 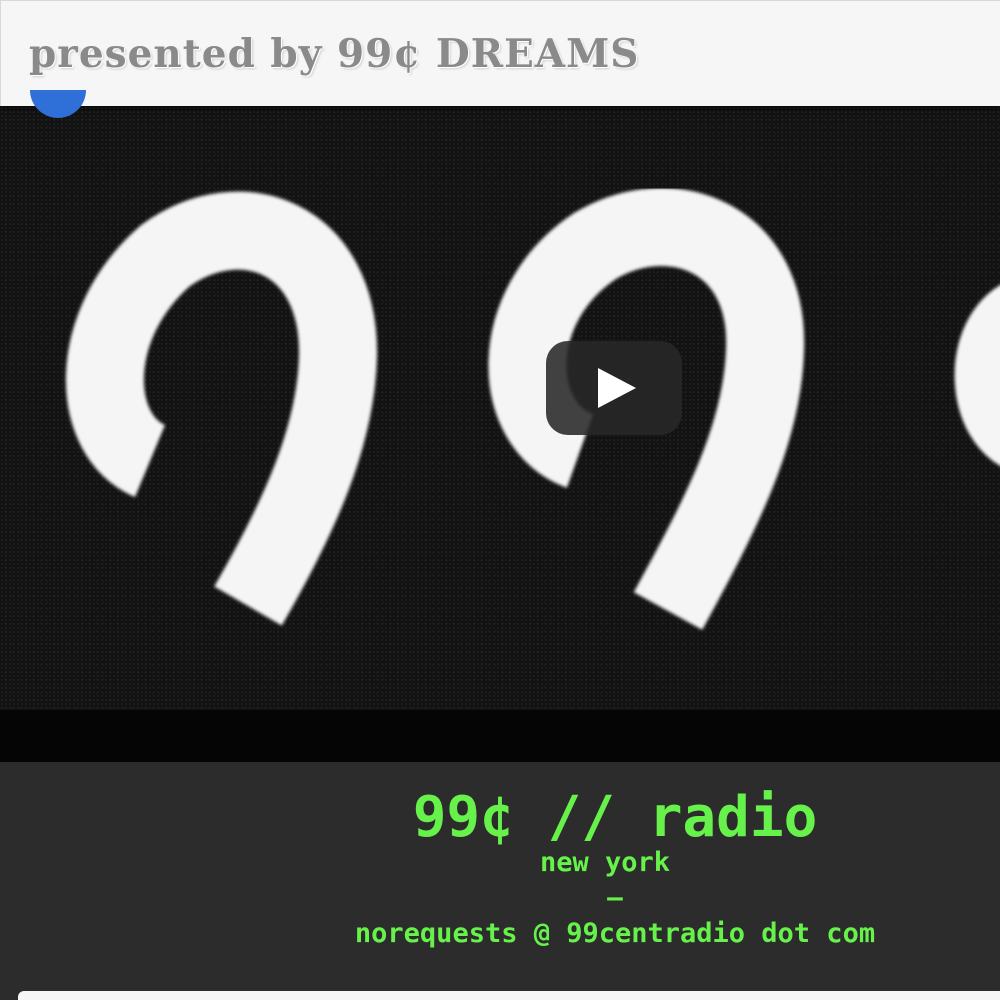 What do you see at coordinates (977, 375) in the screenshot?
I see `thumbnail-cent-sign` at bounding box center [977, 375].